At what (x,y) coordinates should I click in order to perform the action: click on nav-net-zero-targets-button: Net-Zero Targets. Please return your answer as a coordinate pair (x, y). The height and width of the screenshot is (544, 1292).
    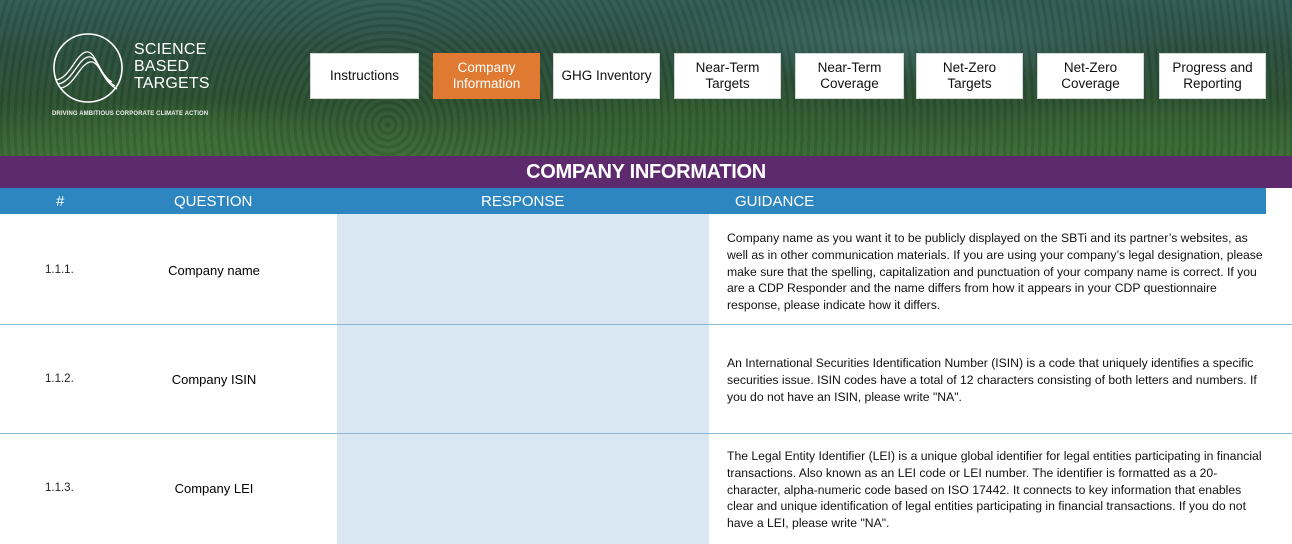
    Looking at the image, I should click on (969, 76).